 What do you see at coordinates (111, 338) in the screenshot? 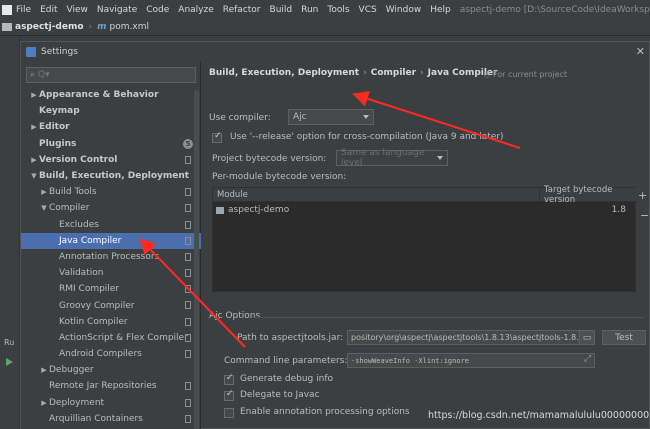
I see `sidebar-item-actionscript-flex-compiler: ActionScript & Flex Compiler` at bounding box center [111, 338].